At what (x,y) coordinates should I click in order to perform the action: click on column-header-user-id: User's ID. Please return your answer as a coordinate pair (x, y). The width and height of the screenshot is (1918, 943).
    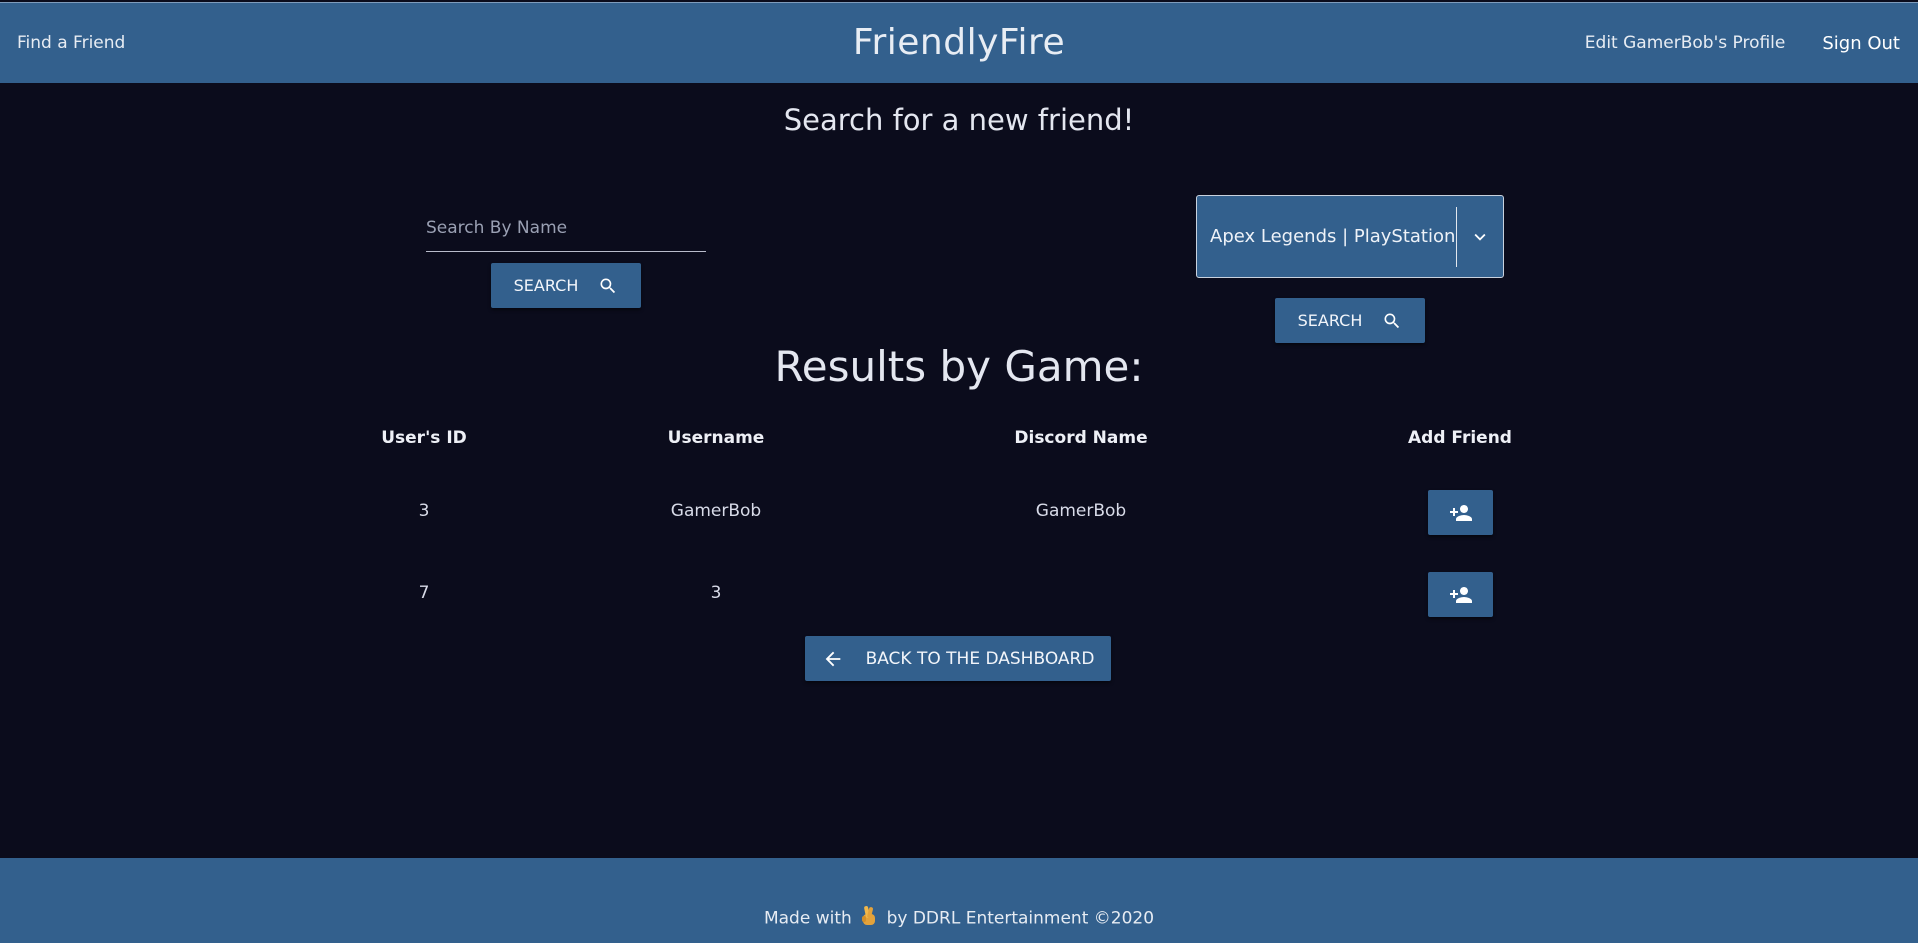
    Looking at the image, I should click on (424, 438).